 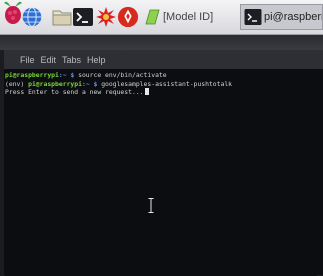 What do you see at coordinates (71, 60) in the screenshot?
I see `menu-tabs: Tabs` at bounding box center [71, 60].